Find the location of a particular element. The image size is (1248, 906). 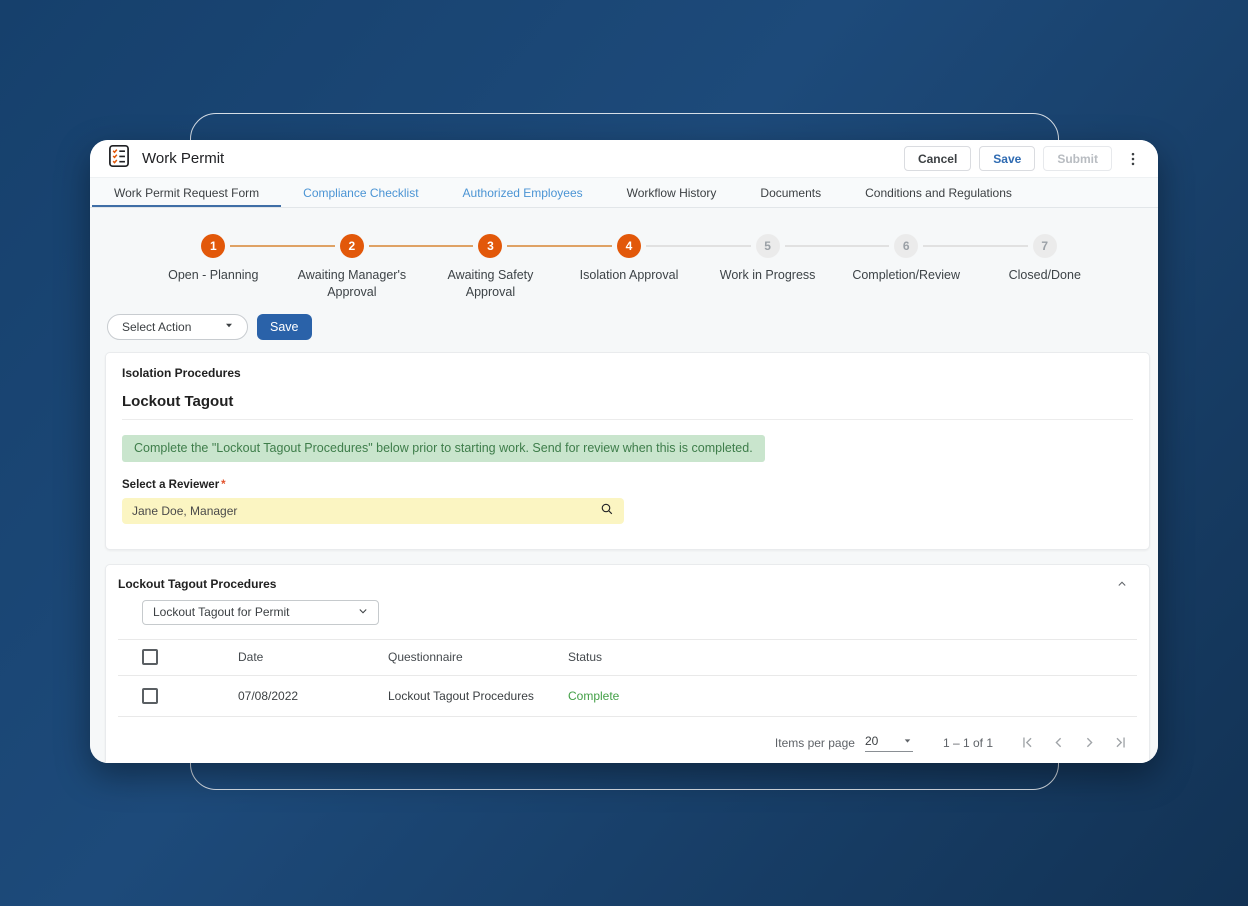

questionnaire-column-header: Questionnaire is located at coordinates (425, 657).